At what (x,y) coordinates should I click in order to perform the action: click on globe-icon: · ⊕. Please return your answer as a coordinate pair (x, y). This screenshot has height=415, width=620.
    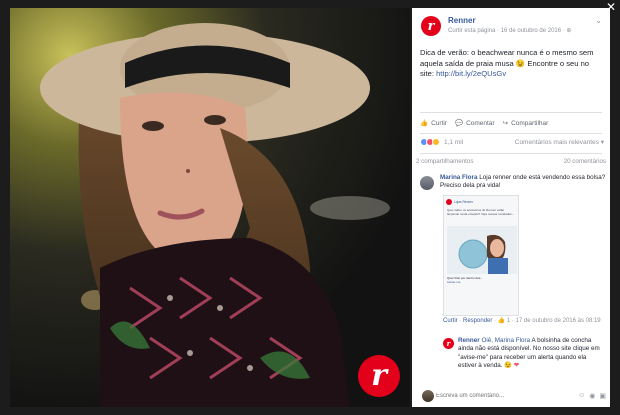
    Looking at the image, I should click on (567, 31).